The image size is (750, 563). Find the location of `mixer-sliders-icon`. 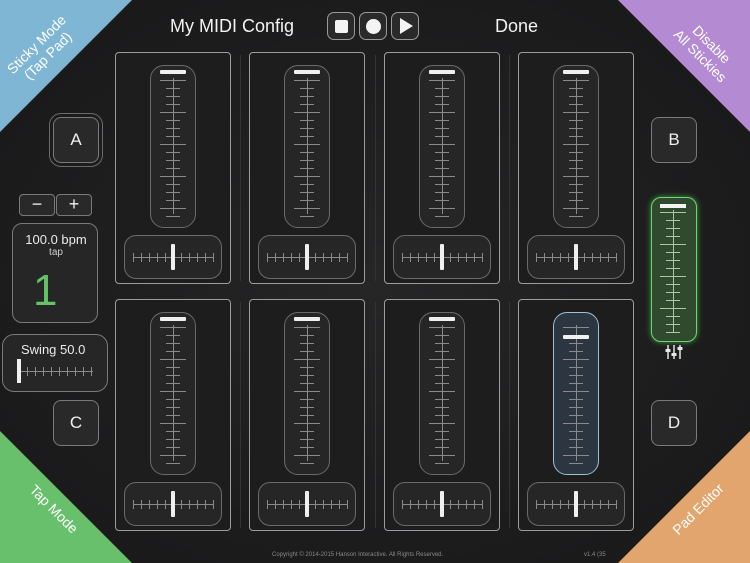

mixer-sliders-icon is located at coordinates (674, 352).